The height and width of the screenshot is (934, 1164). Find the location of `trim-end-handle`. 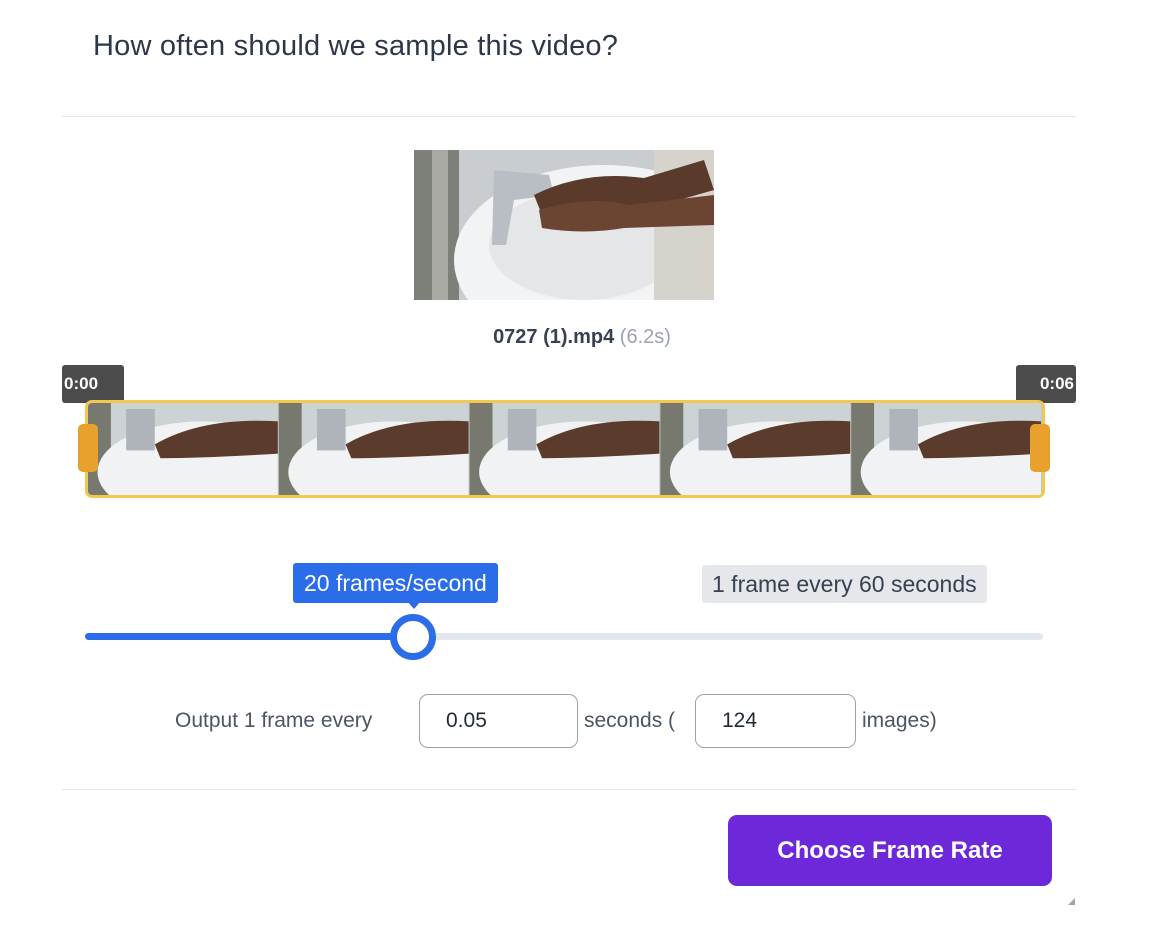

trim-end-handle is located at coordinates (1040, 448).